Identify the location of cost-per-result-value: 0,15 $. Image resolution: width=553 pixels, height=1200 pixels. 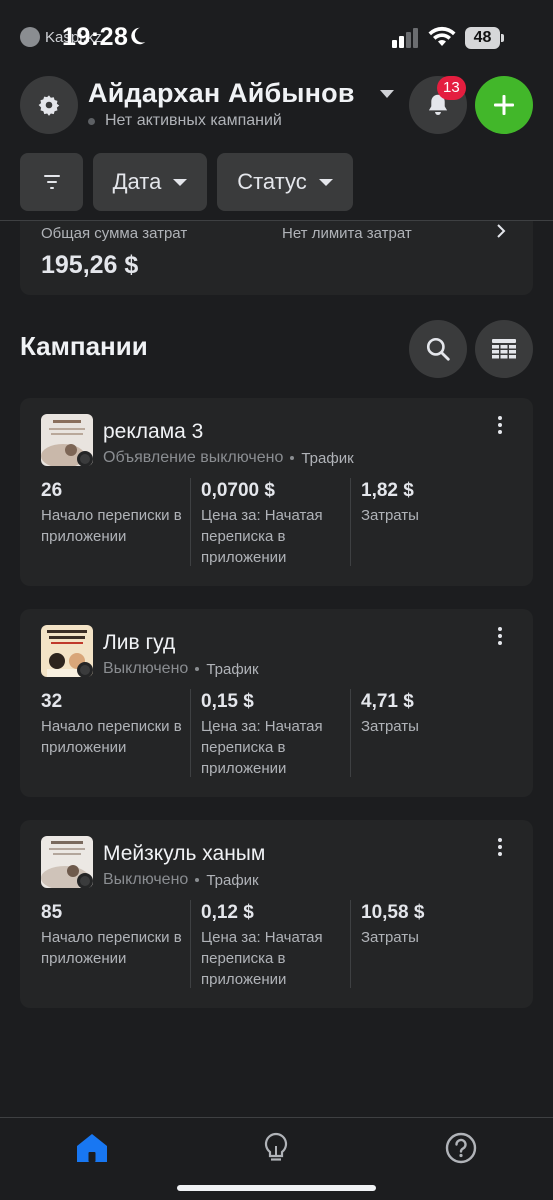
(227, 701).